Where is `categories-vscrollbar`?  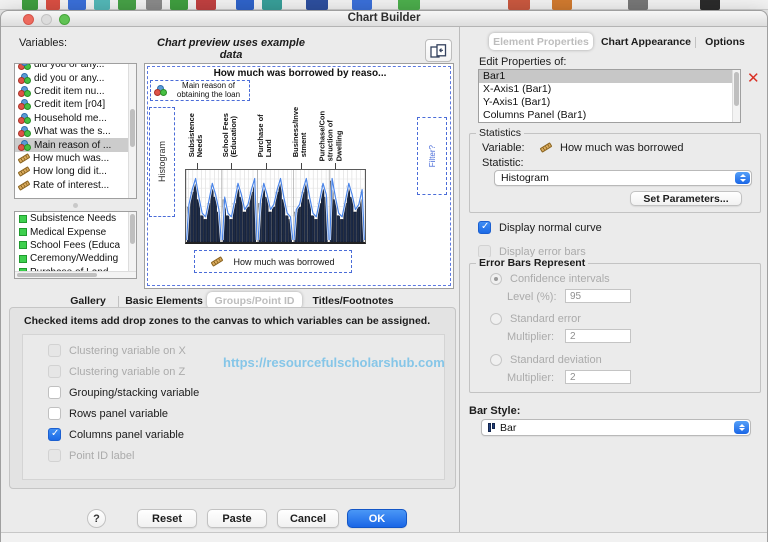 categories-vscrollbar is located at coordinates (132, 241).